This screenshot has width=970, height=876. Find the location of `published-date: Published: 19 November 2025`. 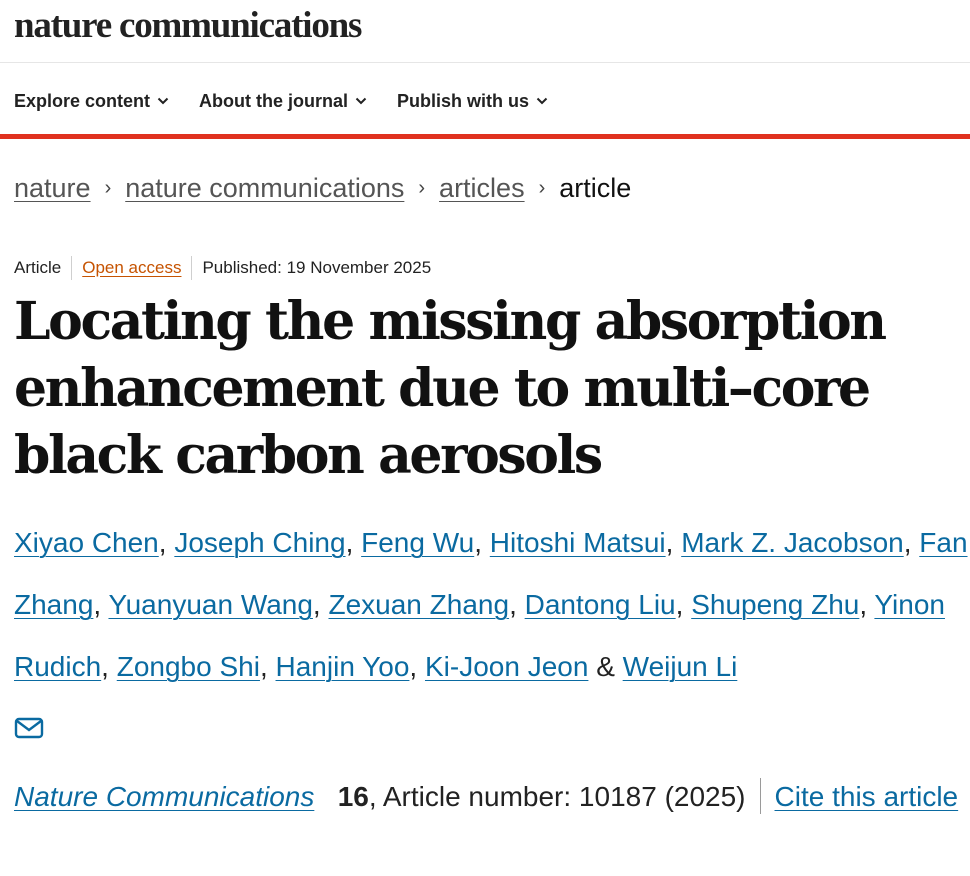

published-date: Published: 19 November 2025 is located at coordinates (316, 268).